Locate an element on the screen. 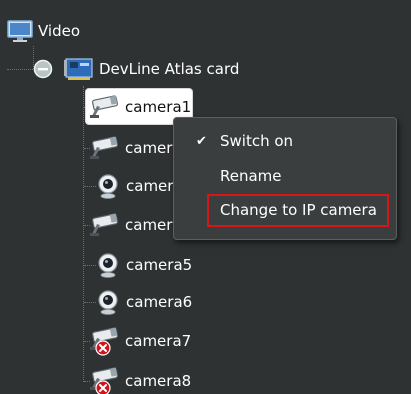  tree-node-camera5: camera5 is located at coordinates (155, 265).